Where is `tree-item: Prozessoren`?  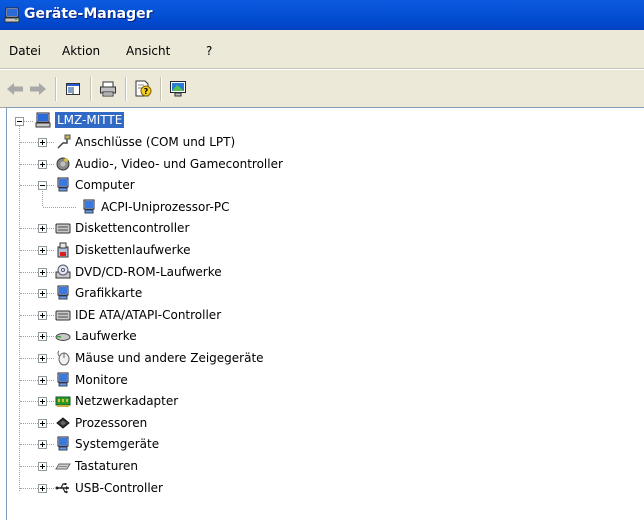
tree-item: Prozessoren is located at coordinates (101, 423).